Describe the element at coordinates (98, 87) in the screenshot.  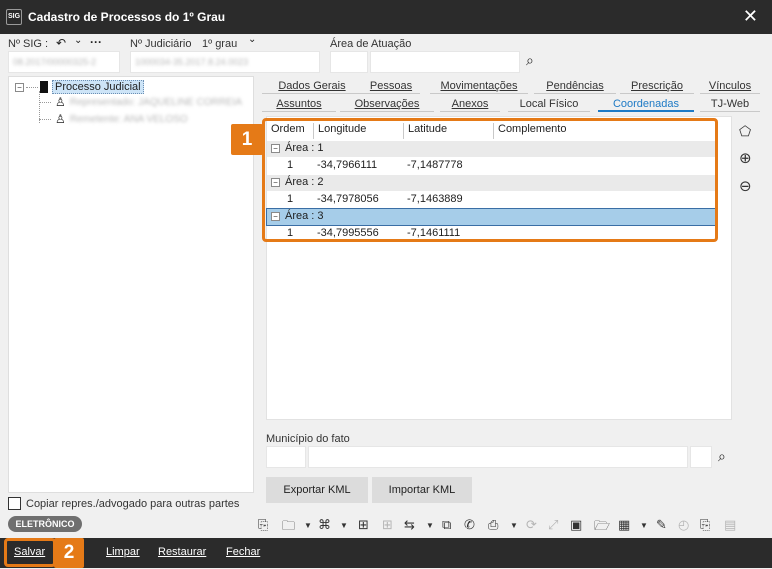
I see `tree-root-label: Processo Judicial` at that location.